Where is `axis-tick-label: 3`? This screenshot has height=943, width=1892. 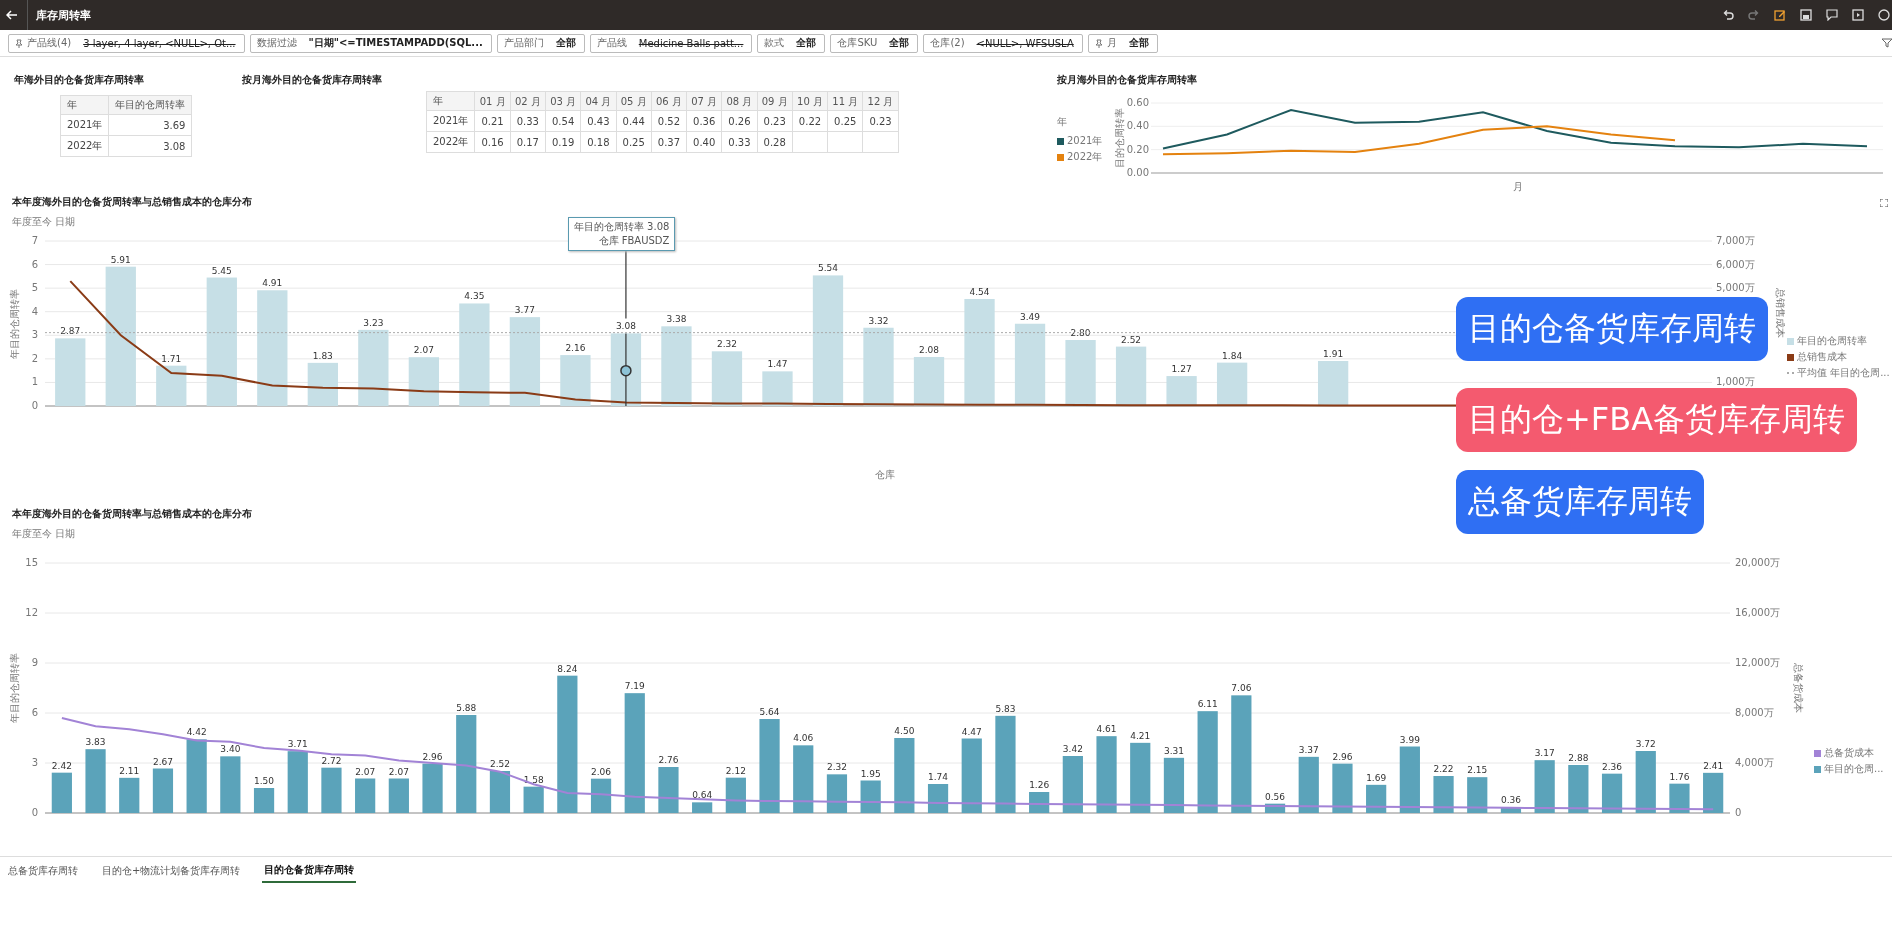
axis-tick-label: 3 is located at coordinates (34, 762).